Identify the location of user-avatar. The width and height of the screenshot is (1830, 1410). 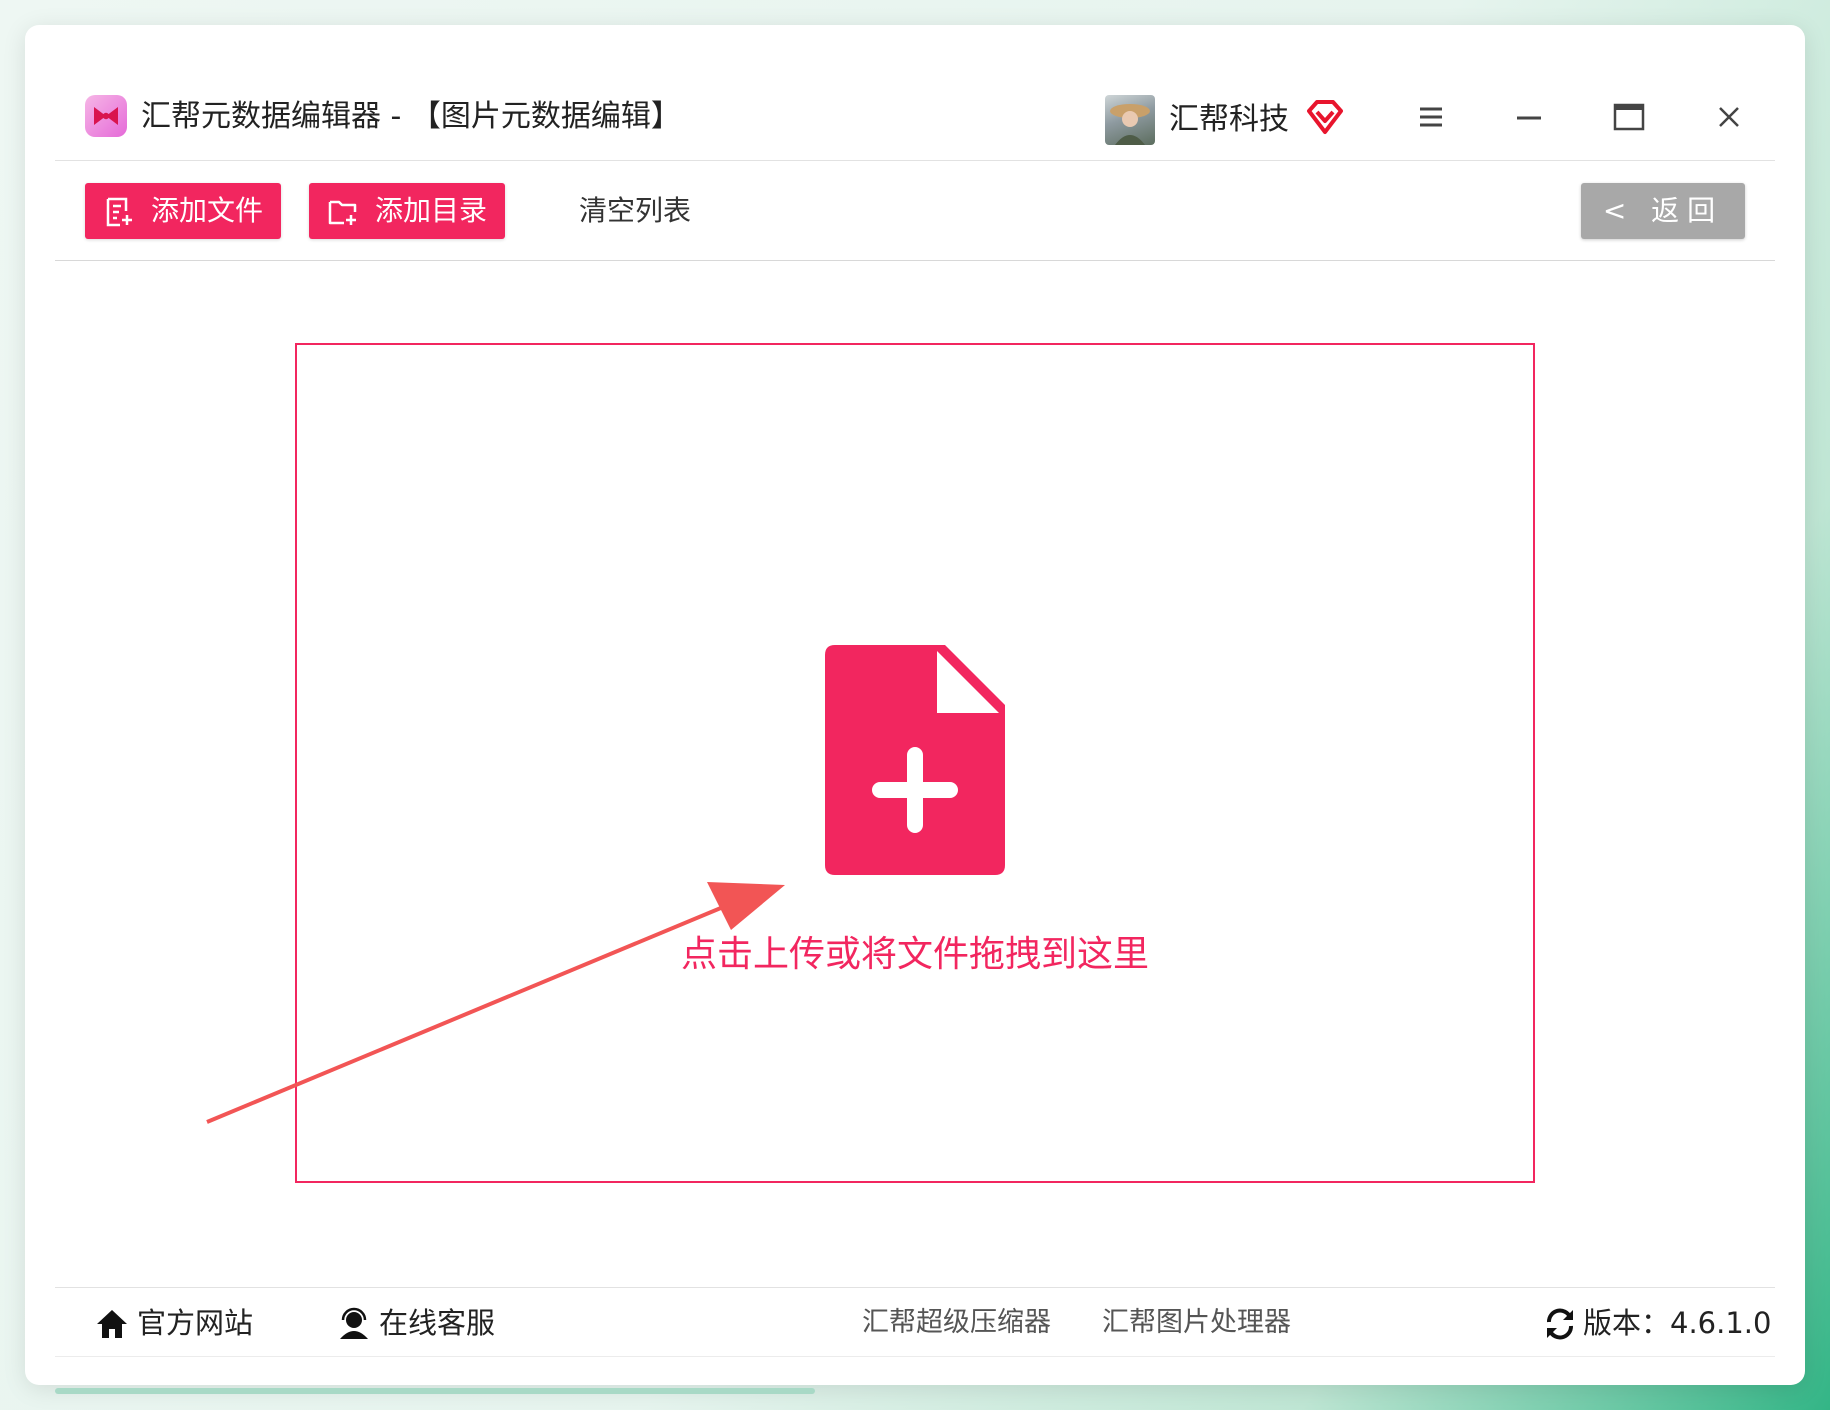
(1130, 120).